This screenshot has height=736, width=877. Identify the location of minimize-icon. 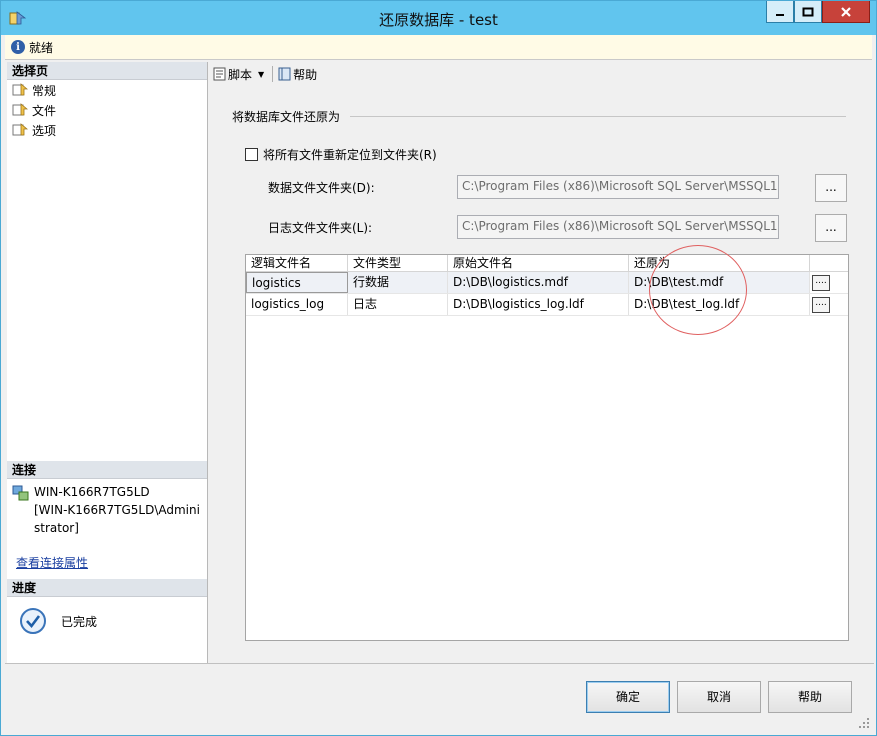
(780, 14).